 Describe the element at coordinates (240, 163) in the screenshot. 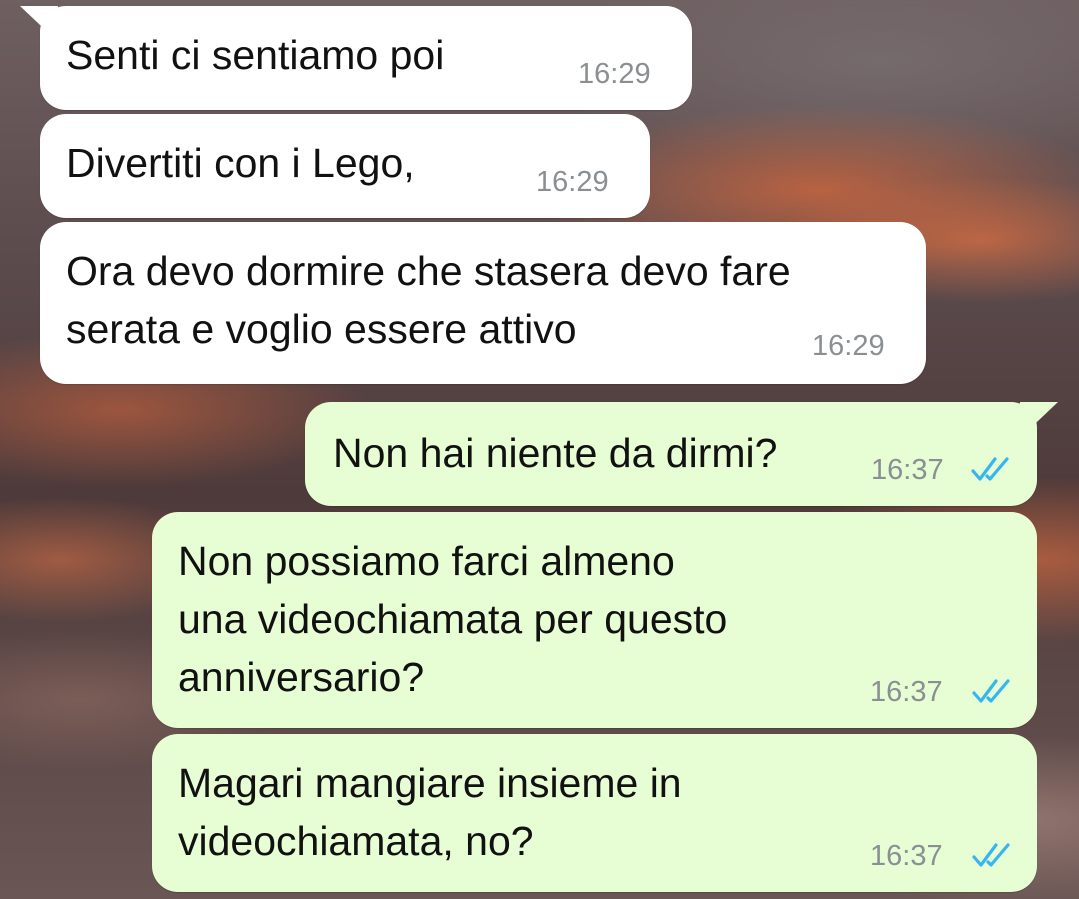

I see `message-text: Divertiti con i Lego,` at that location.